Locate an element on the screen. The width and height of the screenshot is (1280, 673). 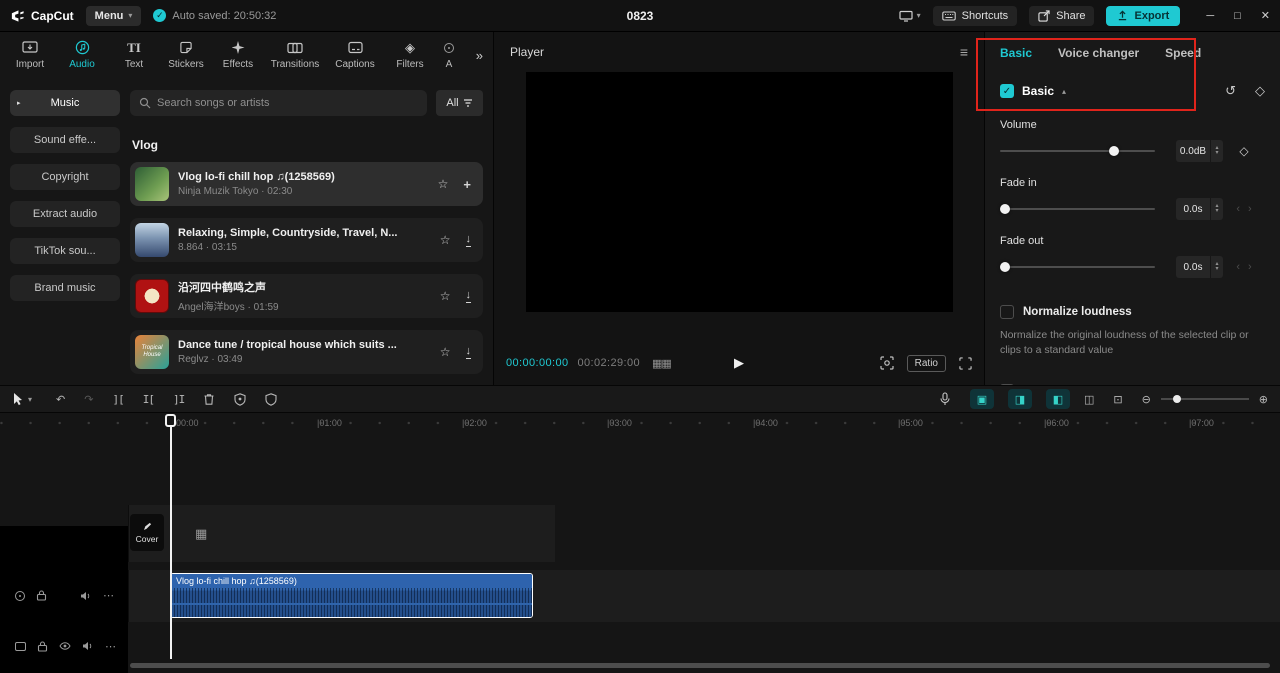
fade-out-slider is located at coordinates (1077, 267).